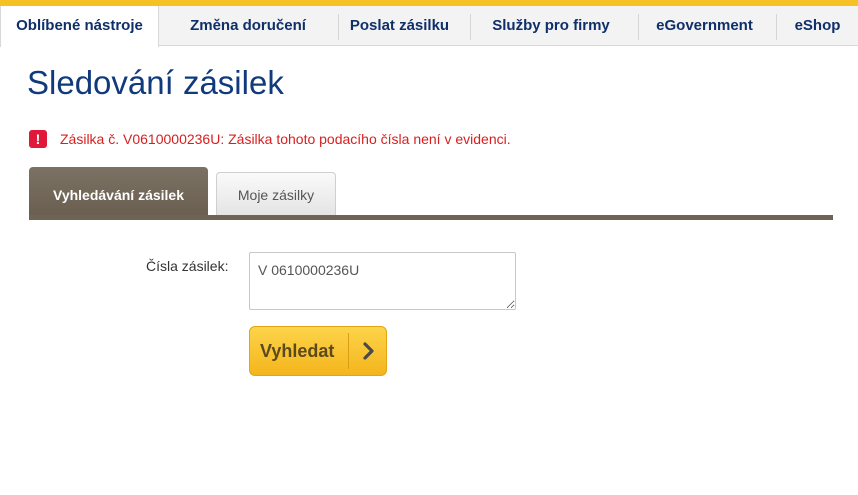 Image resolution: width=858 pixels, height=495 pixels. Describe the element at coordinates (551, 26) in the screenshot. I see `nav-tab-business-services: Služby pro firmy` at that location.